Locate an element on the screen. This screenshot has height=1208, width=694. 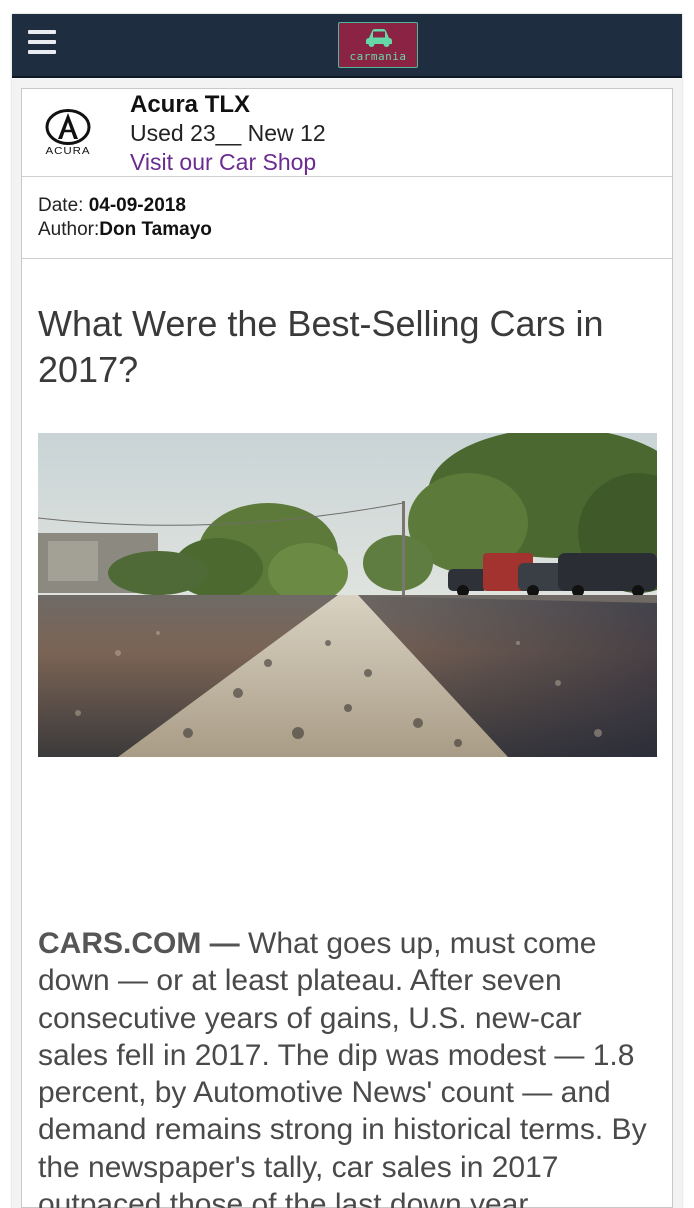
date-label: Date: is located at coordinates (63, 205).